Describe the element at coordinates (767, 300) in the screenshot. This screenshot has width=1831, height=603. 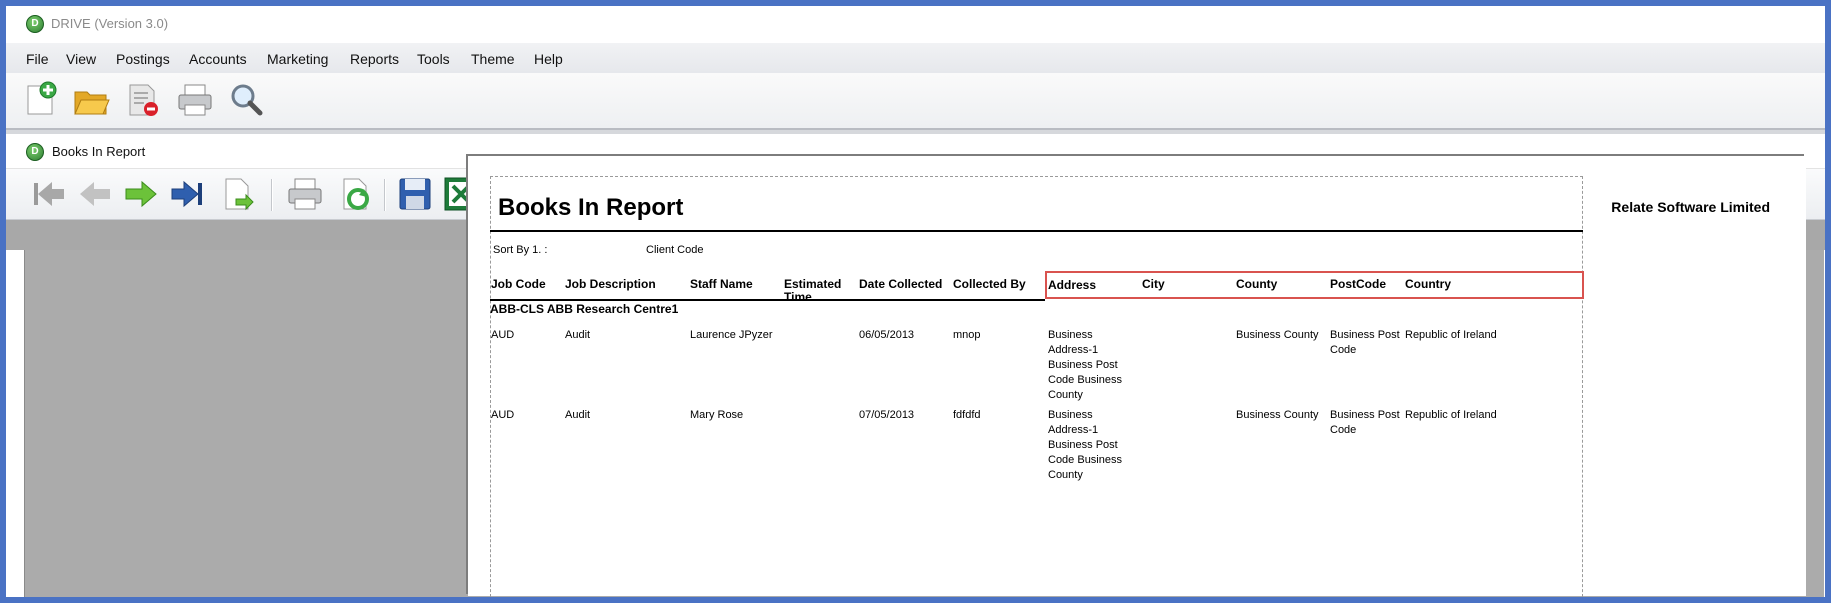
I see `header-rule` at that location.